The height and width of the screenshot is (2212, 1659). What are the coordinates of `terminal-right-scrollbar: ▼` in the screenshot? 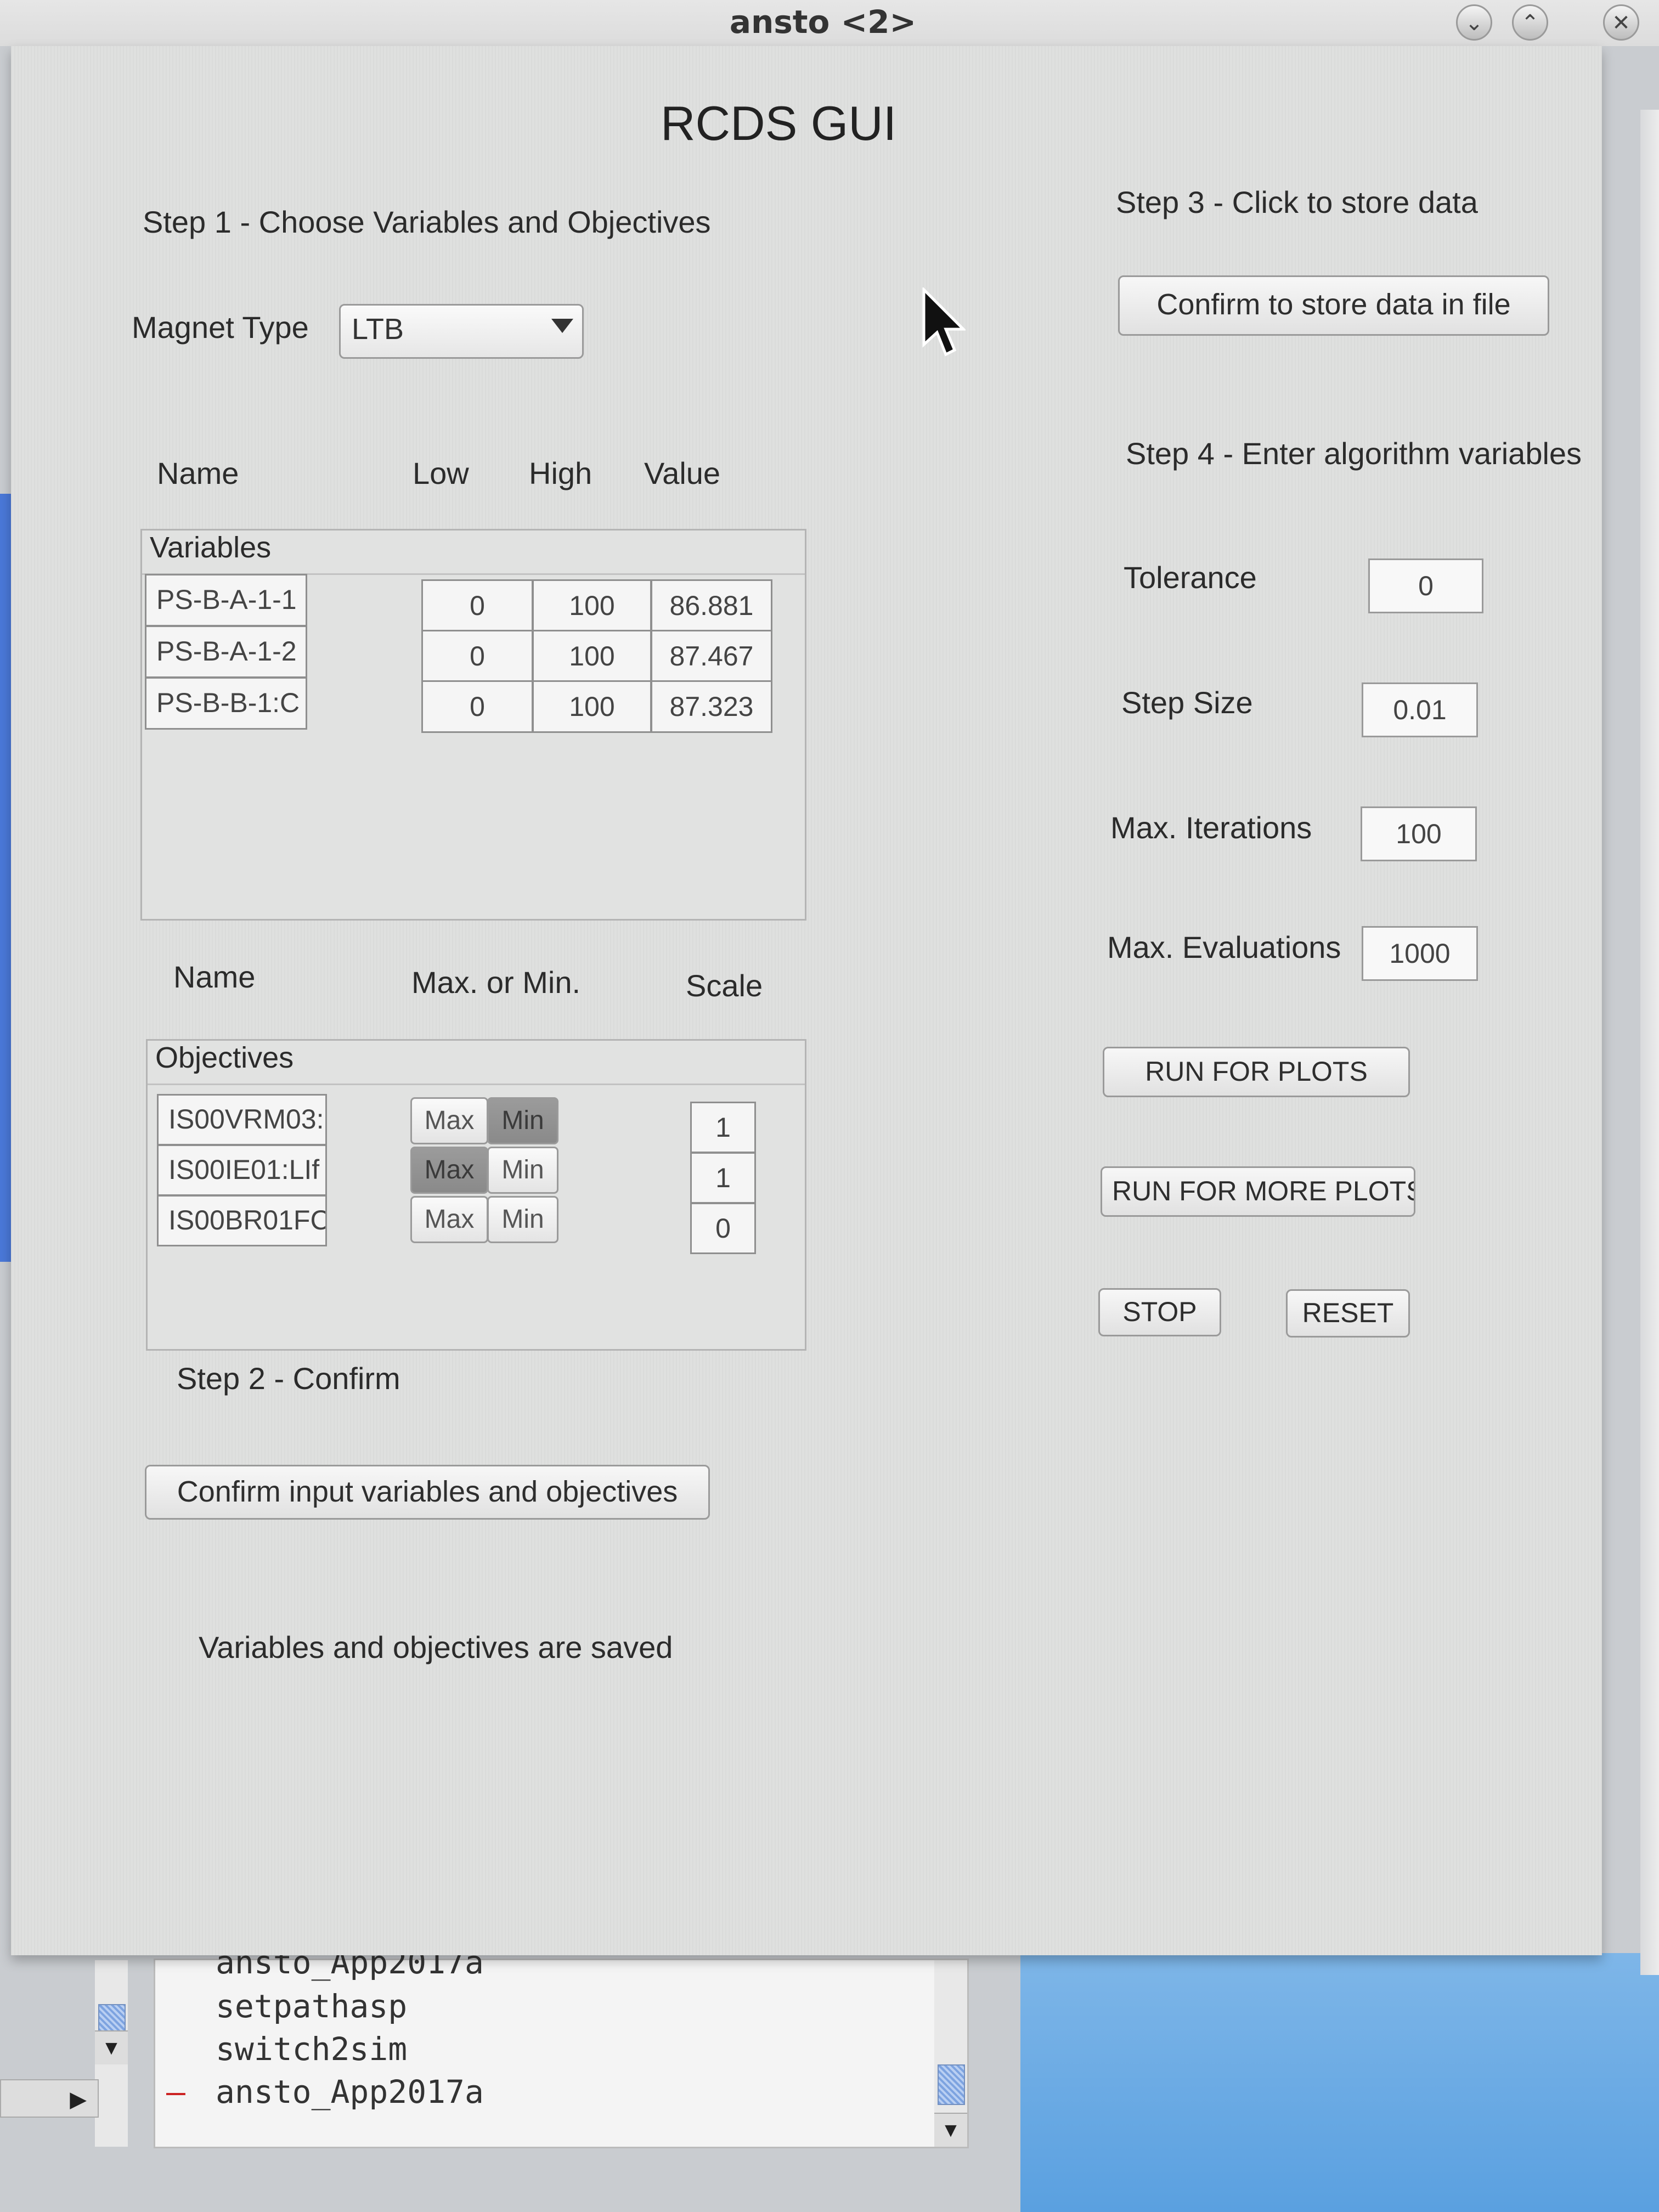 It's located at (950, 2053).